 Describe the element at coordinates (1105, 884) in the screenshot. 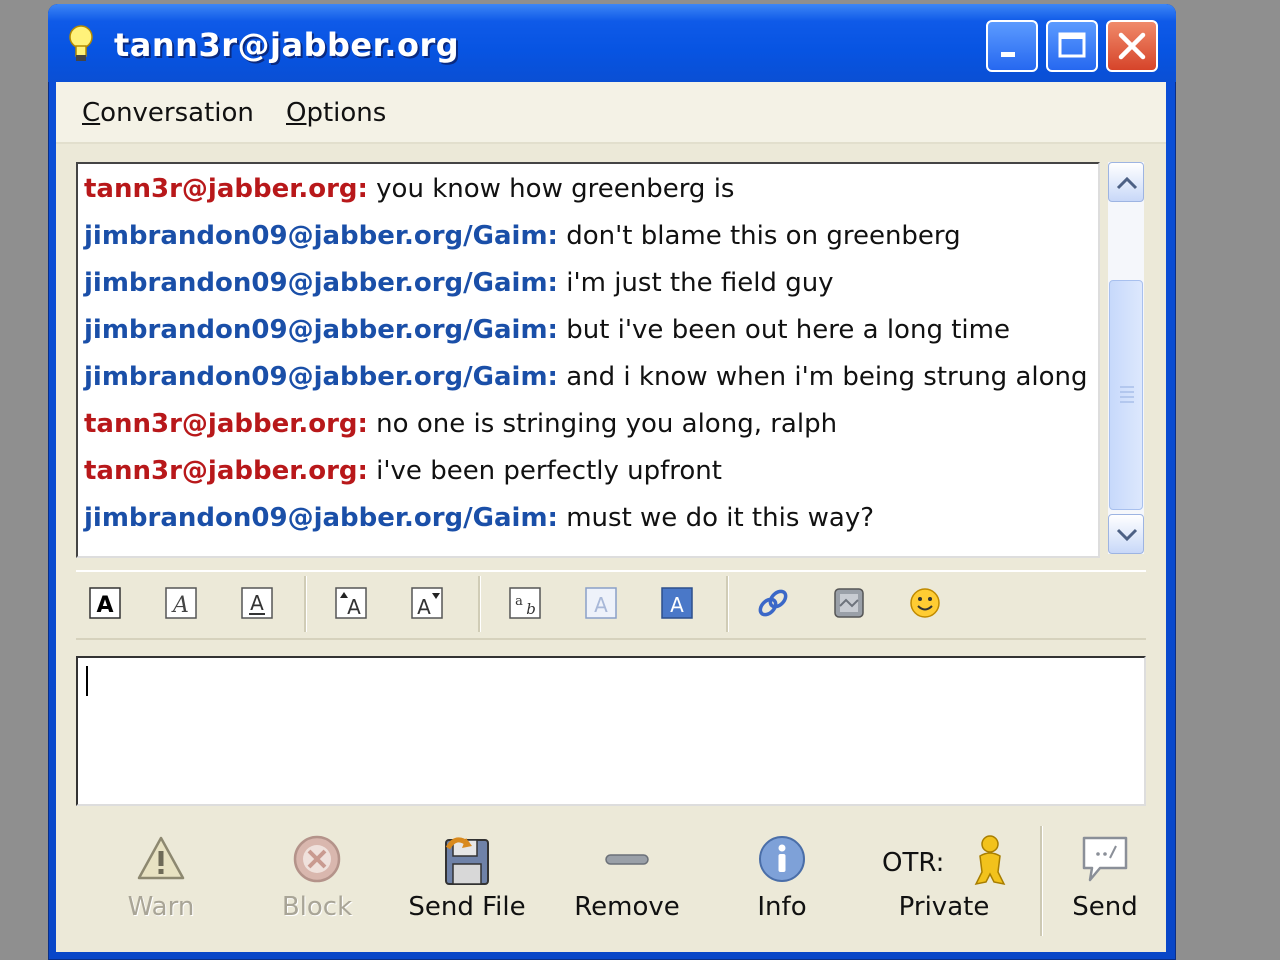

I see `send-button: Send` at that location.